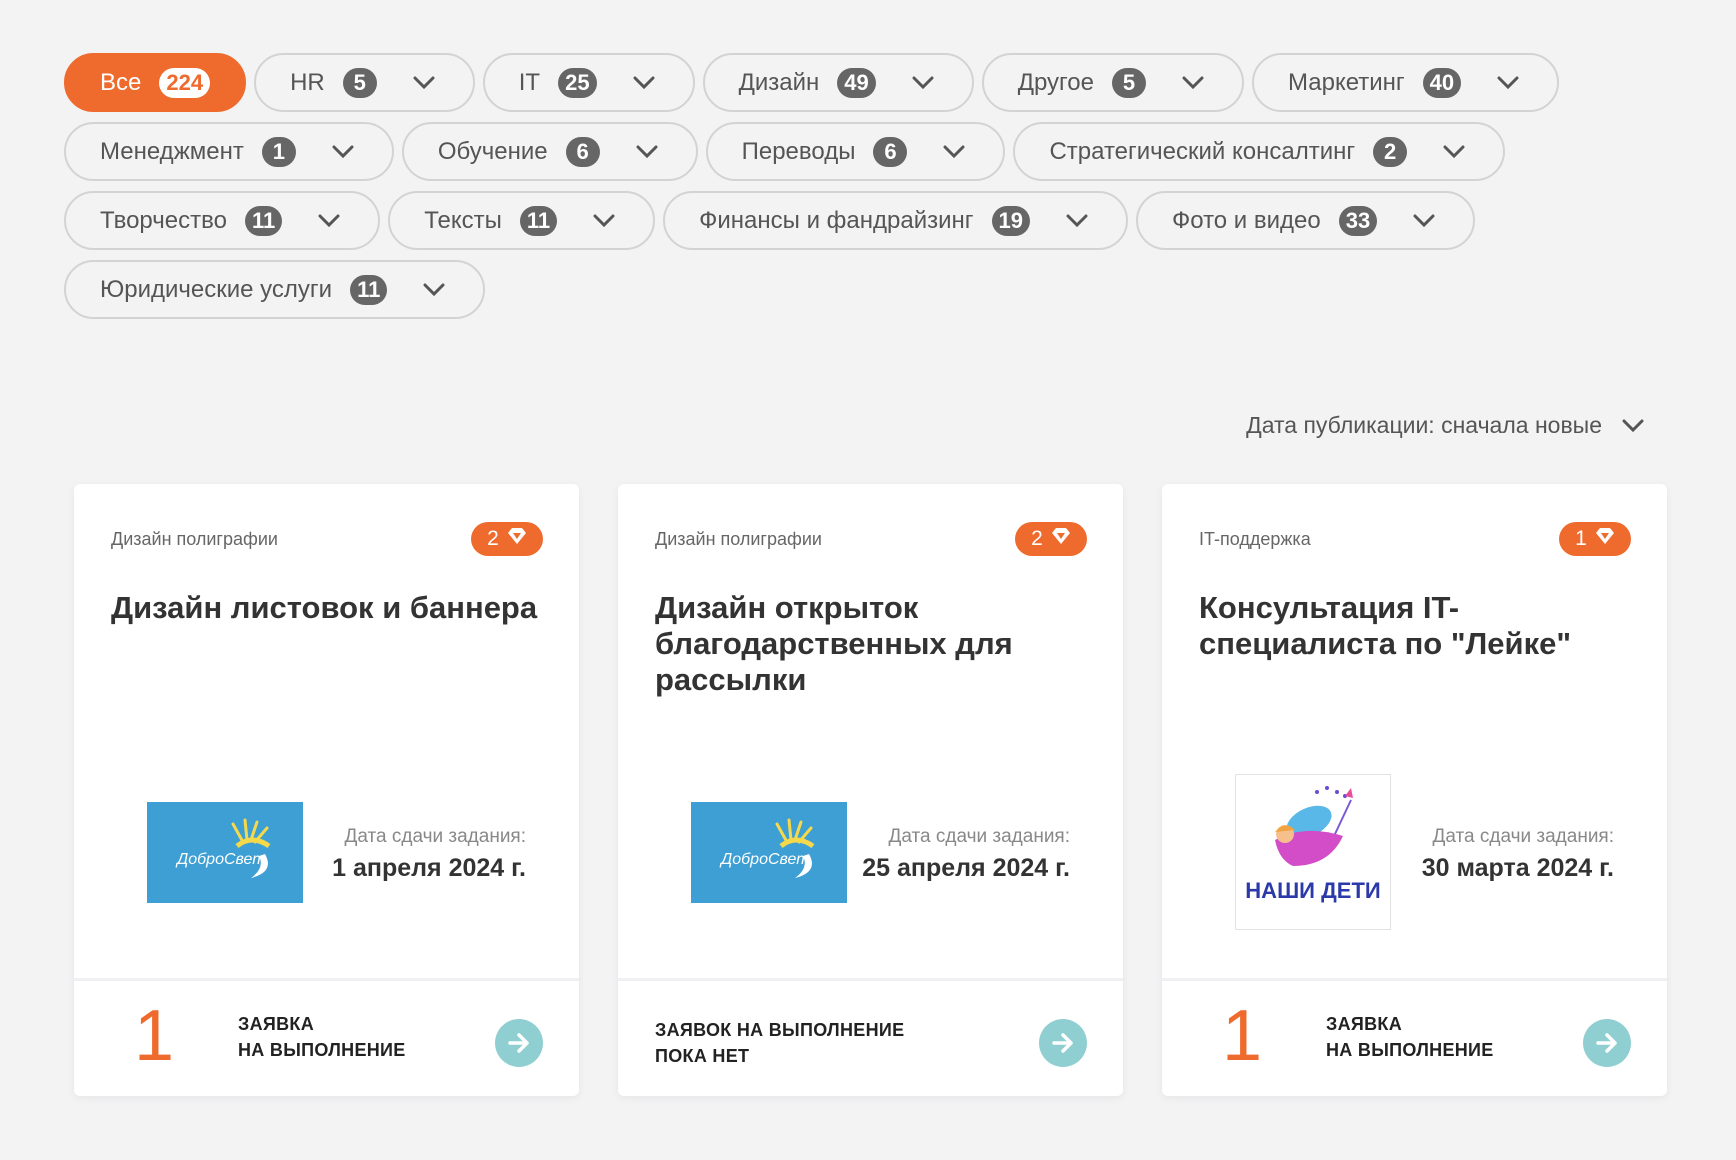  What do you see at coordinates (577, 82) in the screenshot?
I see `filter-count: 25` at bounding box center [577, 82].